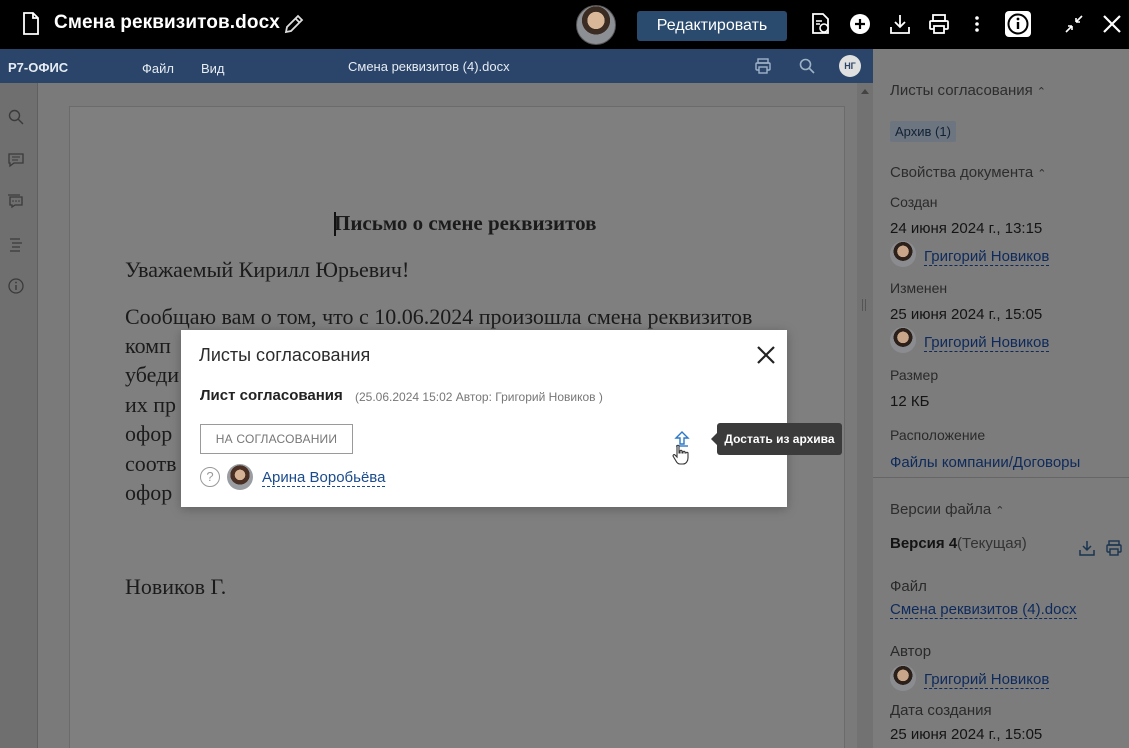  What do you see at coordinates (294, 24) in the screenshot?
I see `rename-pencil-icon` at bounding box center [294, 24].